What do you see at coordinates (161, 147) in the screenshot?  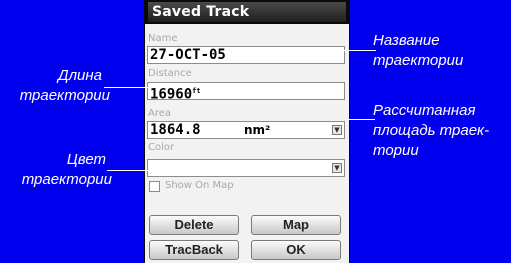 I see `color-label: Color` at bounding box center [161, 147].